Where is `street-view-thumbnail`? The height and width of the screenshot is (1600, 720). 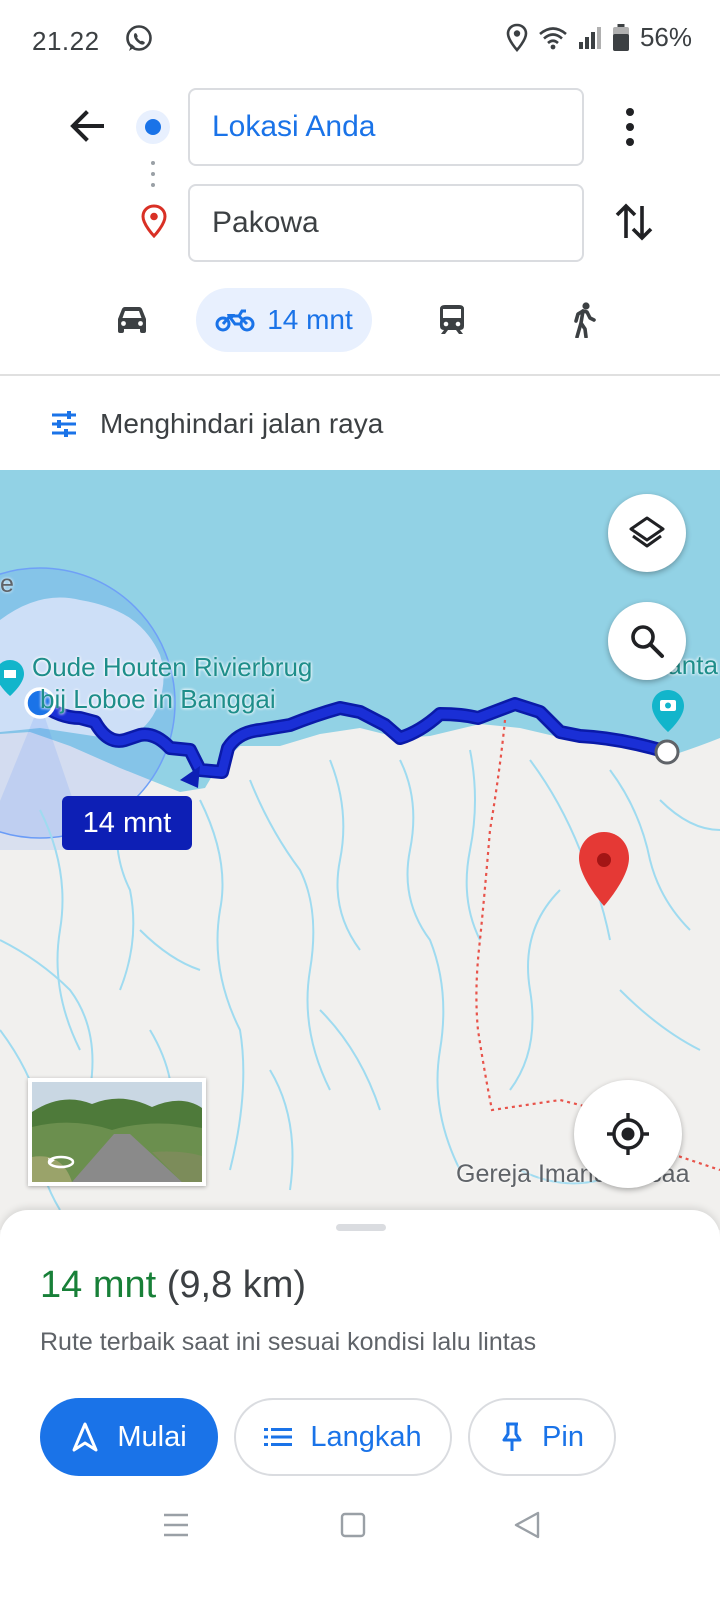
street-view-thumbnail is located at coordinates (117, 1132).